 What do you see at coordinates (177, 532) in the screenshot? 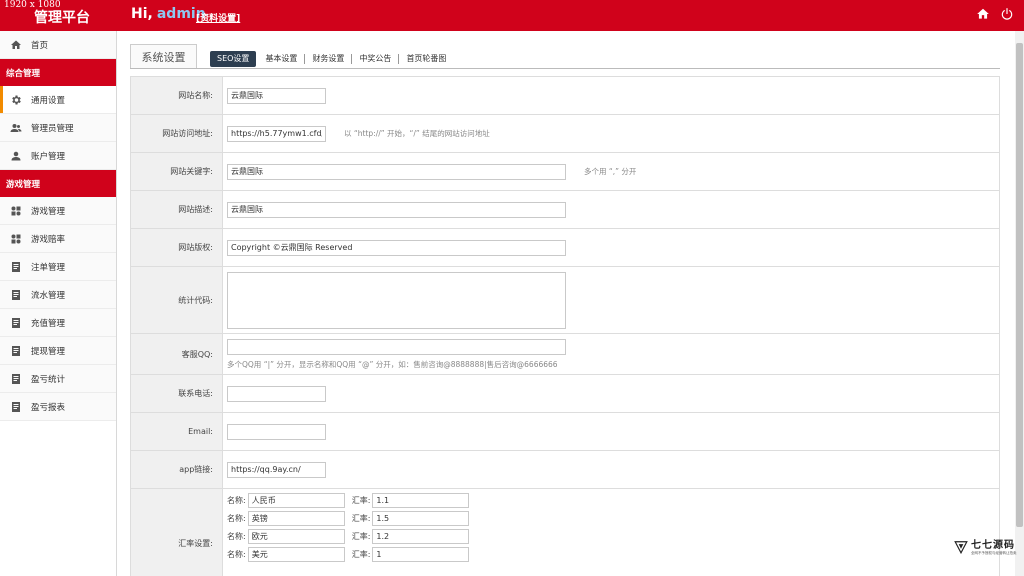
I see `rates-label: 汇率设置:` at bounding box center [177, 532].